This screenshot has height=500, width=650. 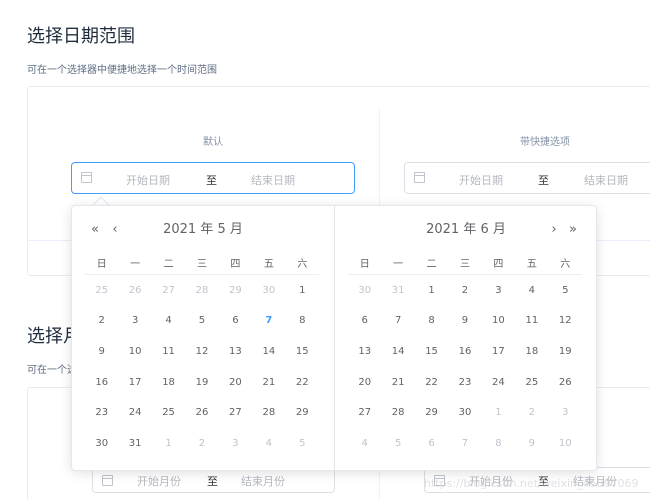 What do you see at coordinates (268, 321) in the screenshot?
I see `day-cell-today: 7` at bounding box center [268, 321].